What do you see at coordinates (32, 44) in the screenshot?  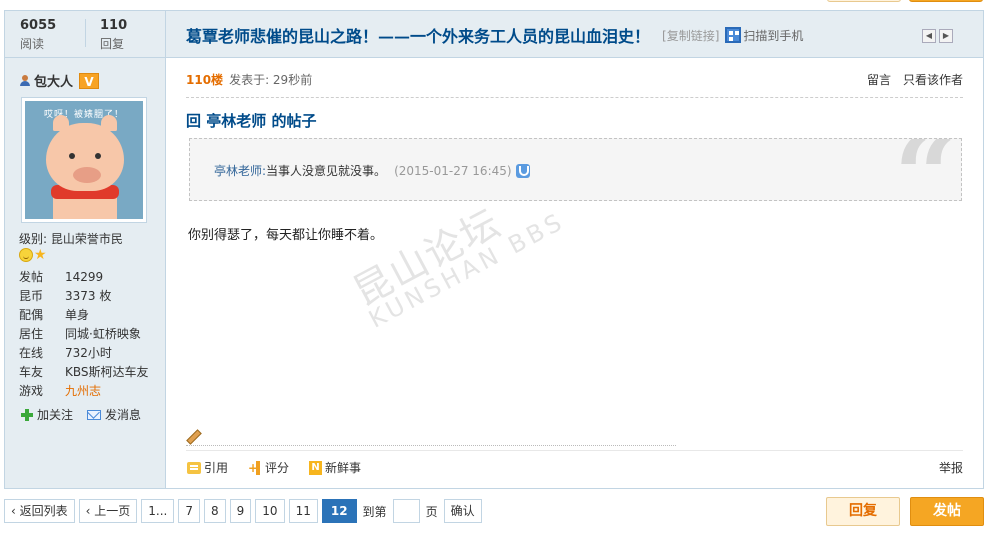 I see `views-label: 阅读` at bounding box center [32, 44].